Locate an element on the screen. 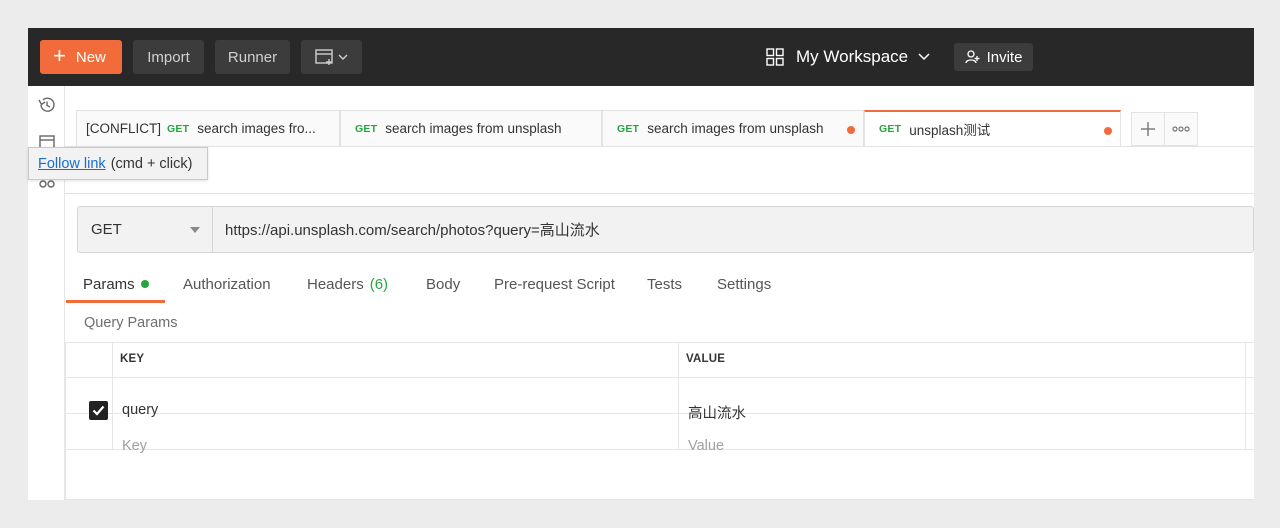 The image size is (1280, 528). tab-title: unsplash测试 is located at coordinates (950, 130).